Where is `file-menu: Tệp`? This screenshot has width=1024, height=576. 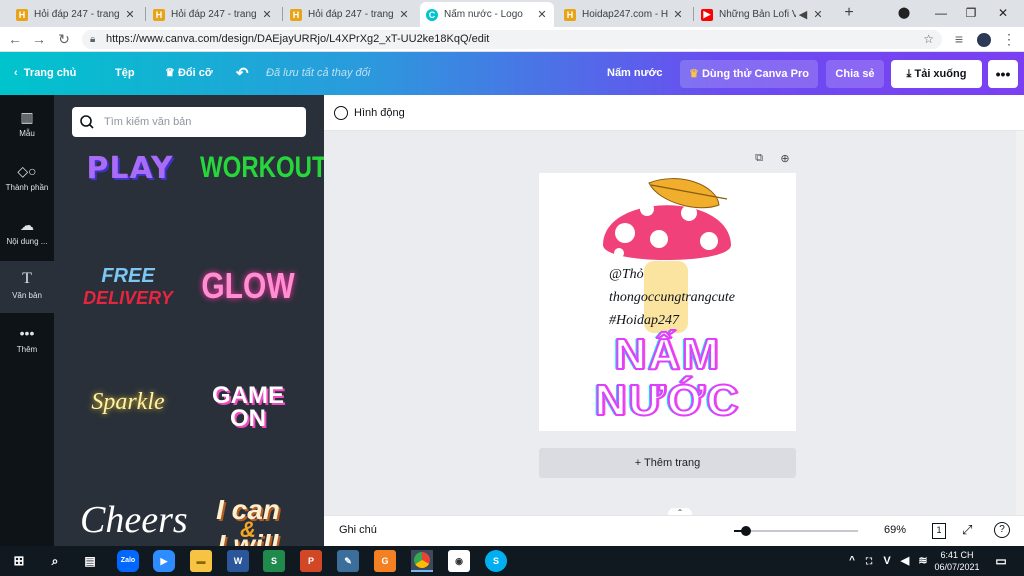
file-menu: Tệp is located at coordinates (125, 73).